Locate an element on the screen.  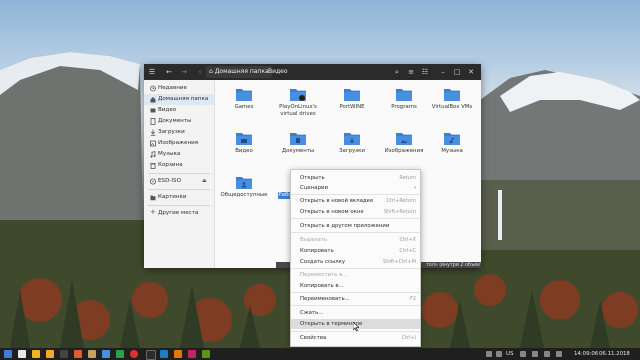
folder-item: Загрузки is located at coordinates (352, 146).